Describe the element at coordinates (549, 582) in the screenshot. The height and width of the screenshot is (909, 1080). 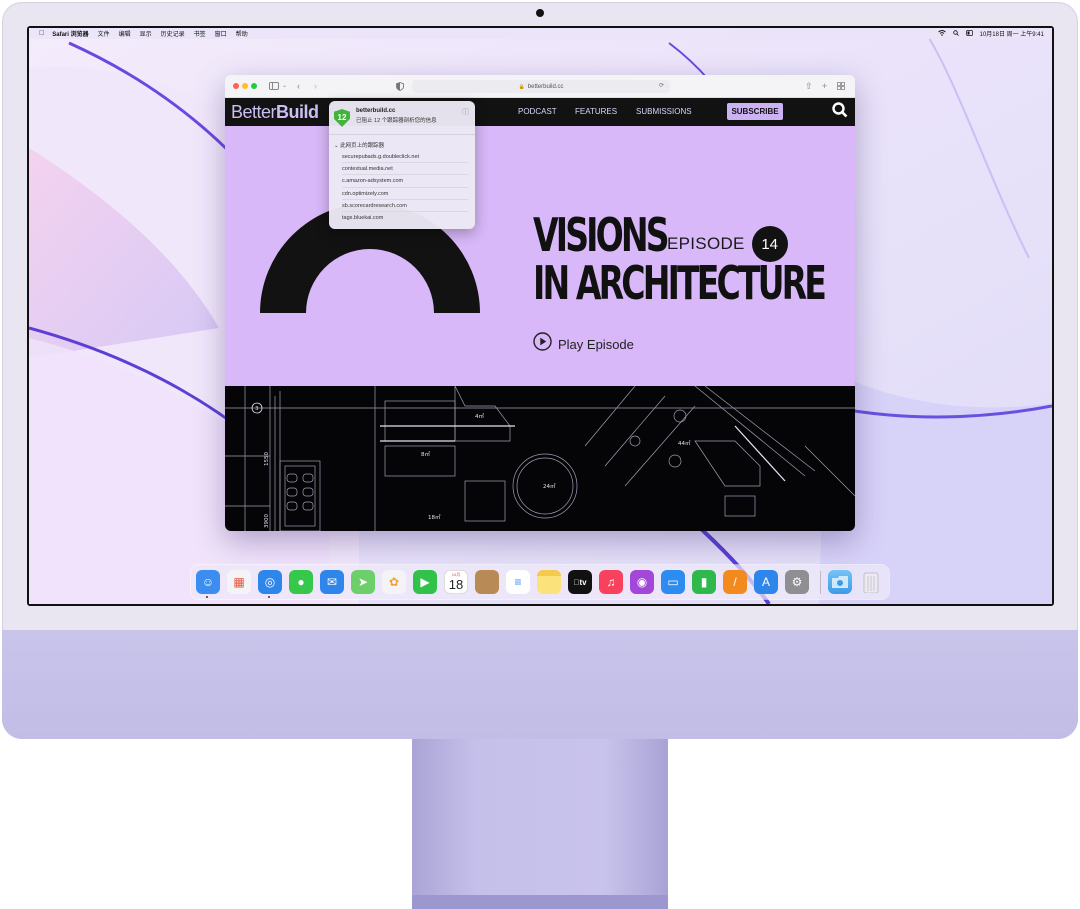
I see `notes-icon` at that location.